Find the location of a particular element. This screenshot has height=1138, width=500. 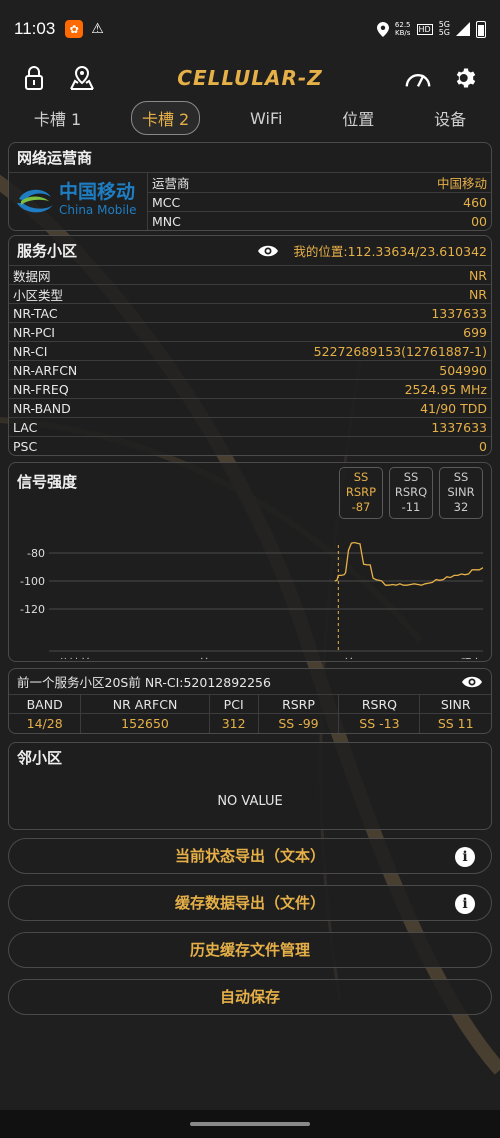

action-label: 自动保存 is located at coordinates (249, 997).